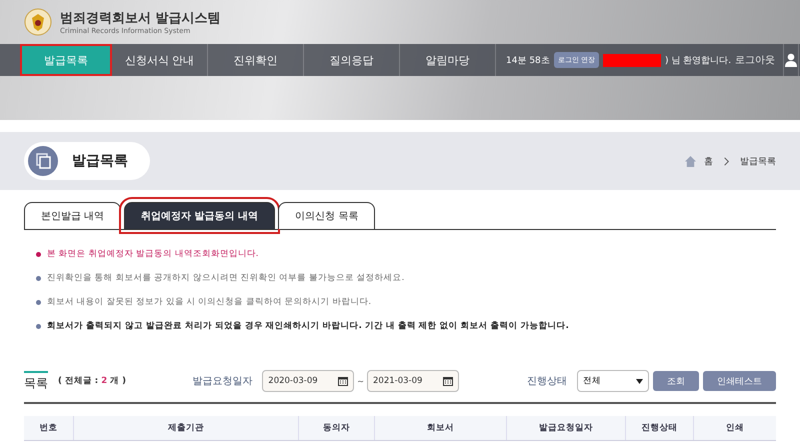 This screenshot has width=800, height=442. I want to click on breadcrumb-link: 발급목록, so click(758, 161).